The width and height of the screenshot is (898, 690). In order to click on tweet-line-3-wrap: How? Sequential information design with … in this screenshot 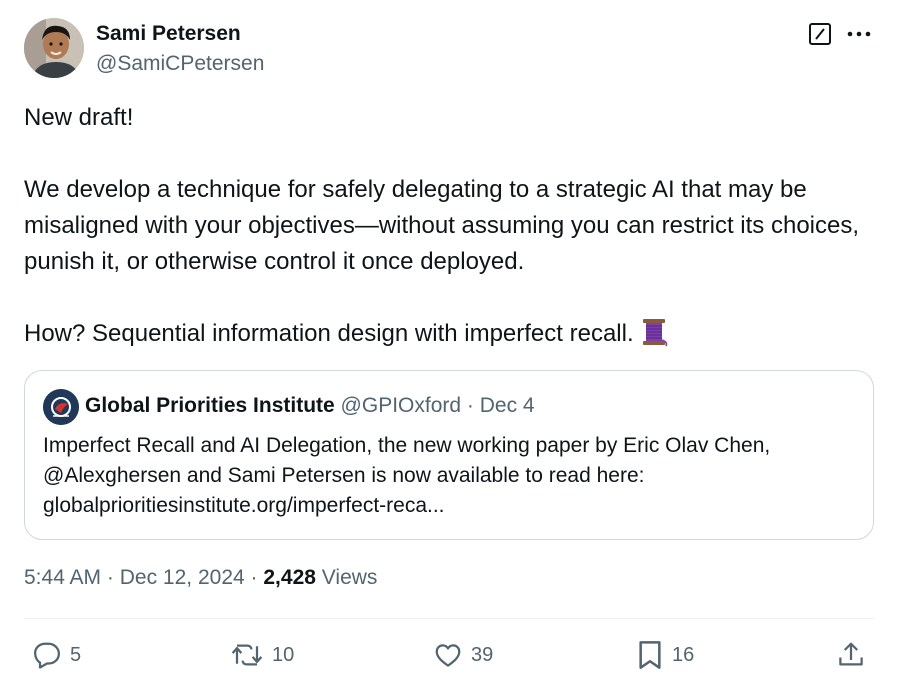, I will do `click(449, 337)`.